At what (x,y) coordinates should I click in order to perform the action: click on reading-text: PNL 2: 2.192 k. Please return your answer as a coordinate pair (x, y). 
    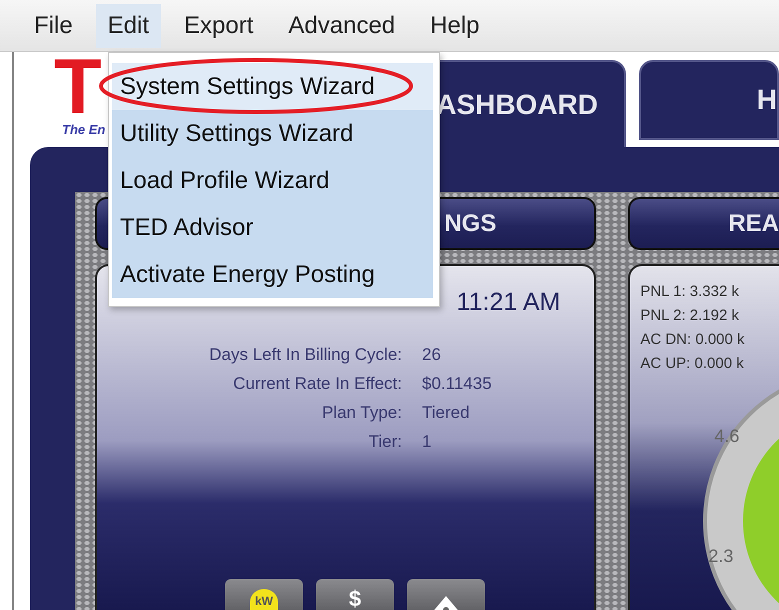
    Looking at the image, I should click on (690, 316).